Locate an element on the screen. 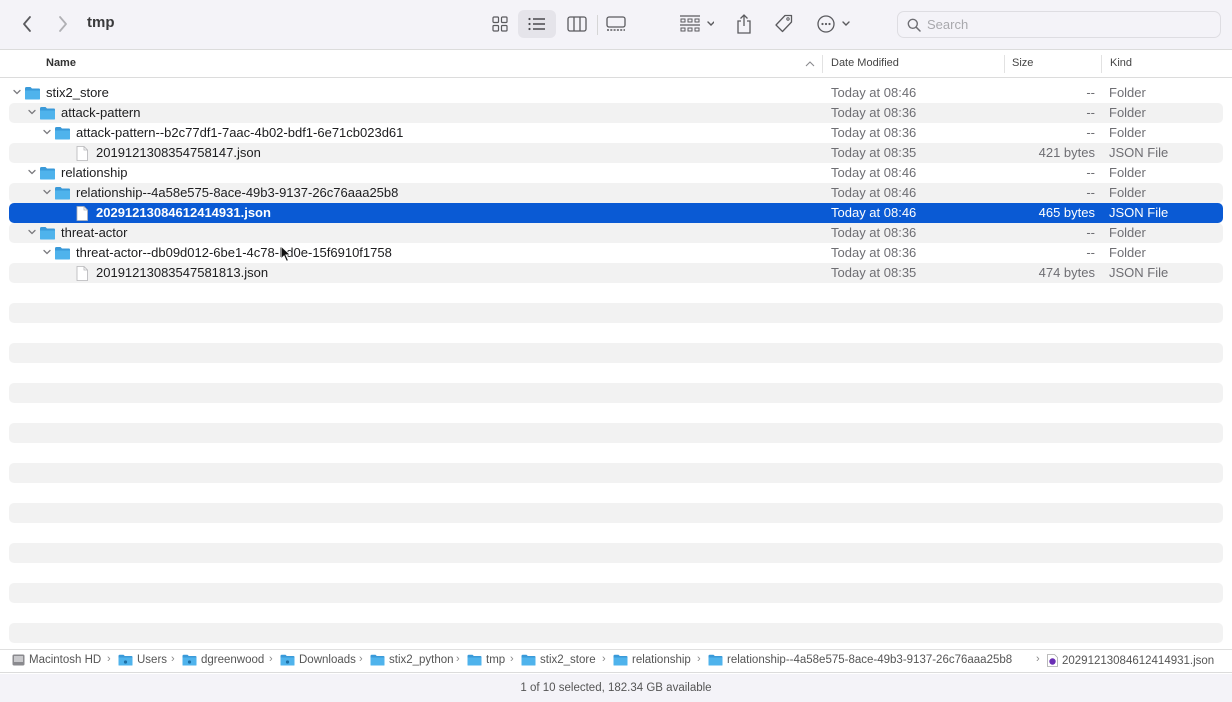 The width and height of the screenshot is (1232, 702). column-view-button is located at coordinates (577, 24).